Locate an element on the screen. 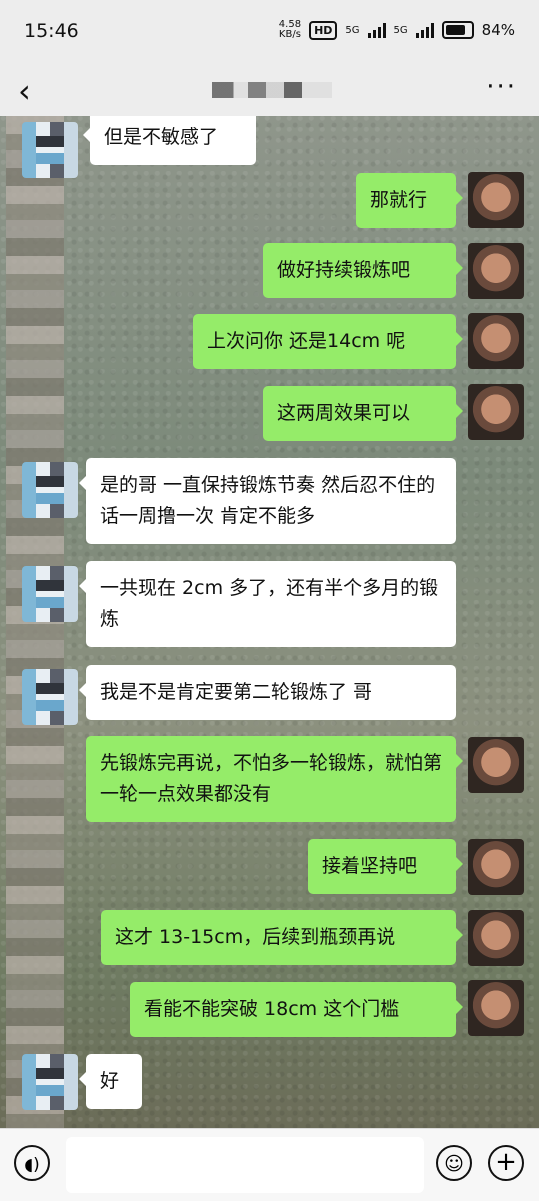 The width and height of the screenshot is (539, 1201). outgoing-message: 上次问你 还是14cm 呢 is located at coordinates (328, 341).